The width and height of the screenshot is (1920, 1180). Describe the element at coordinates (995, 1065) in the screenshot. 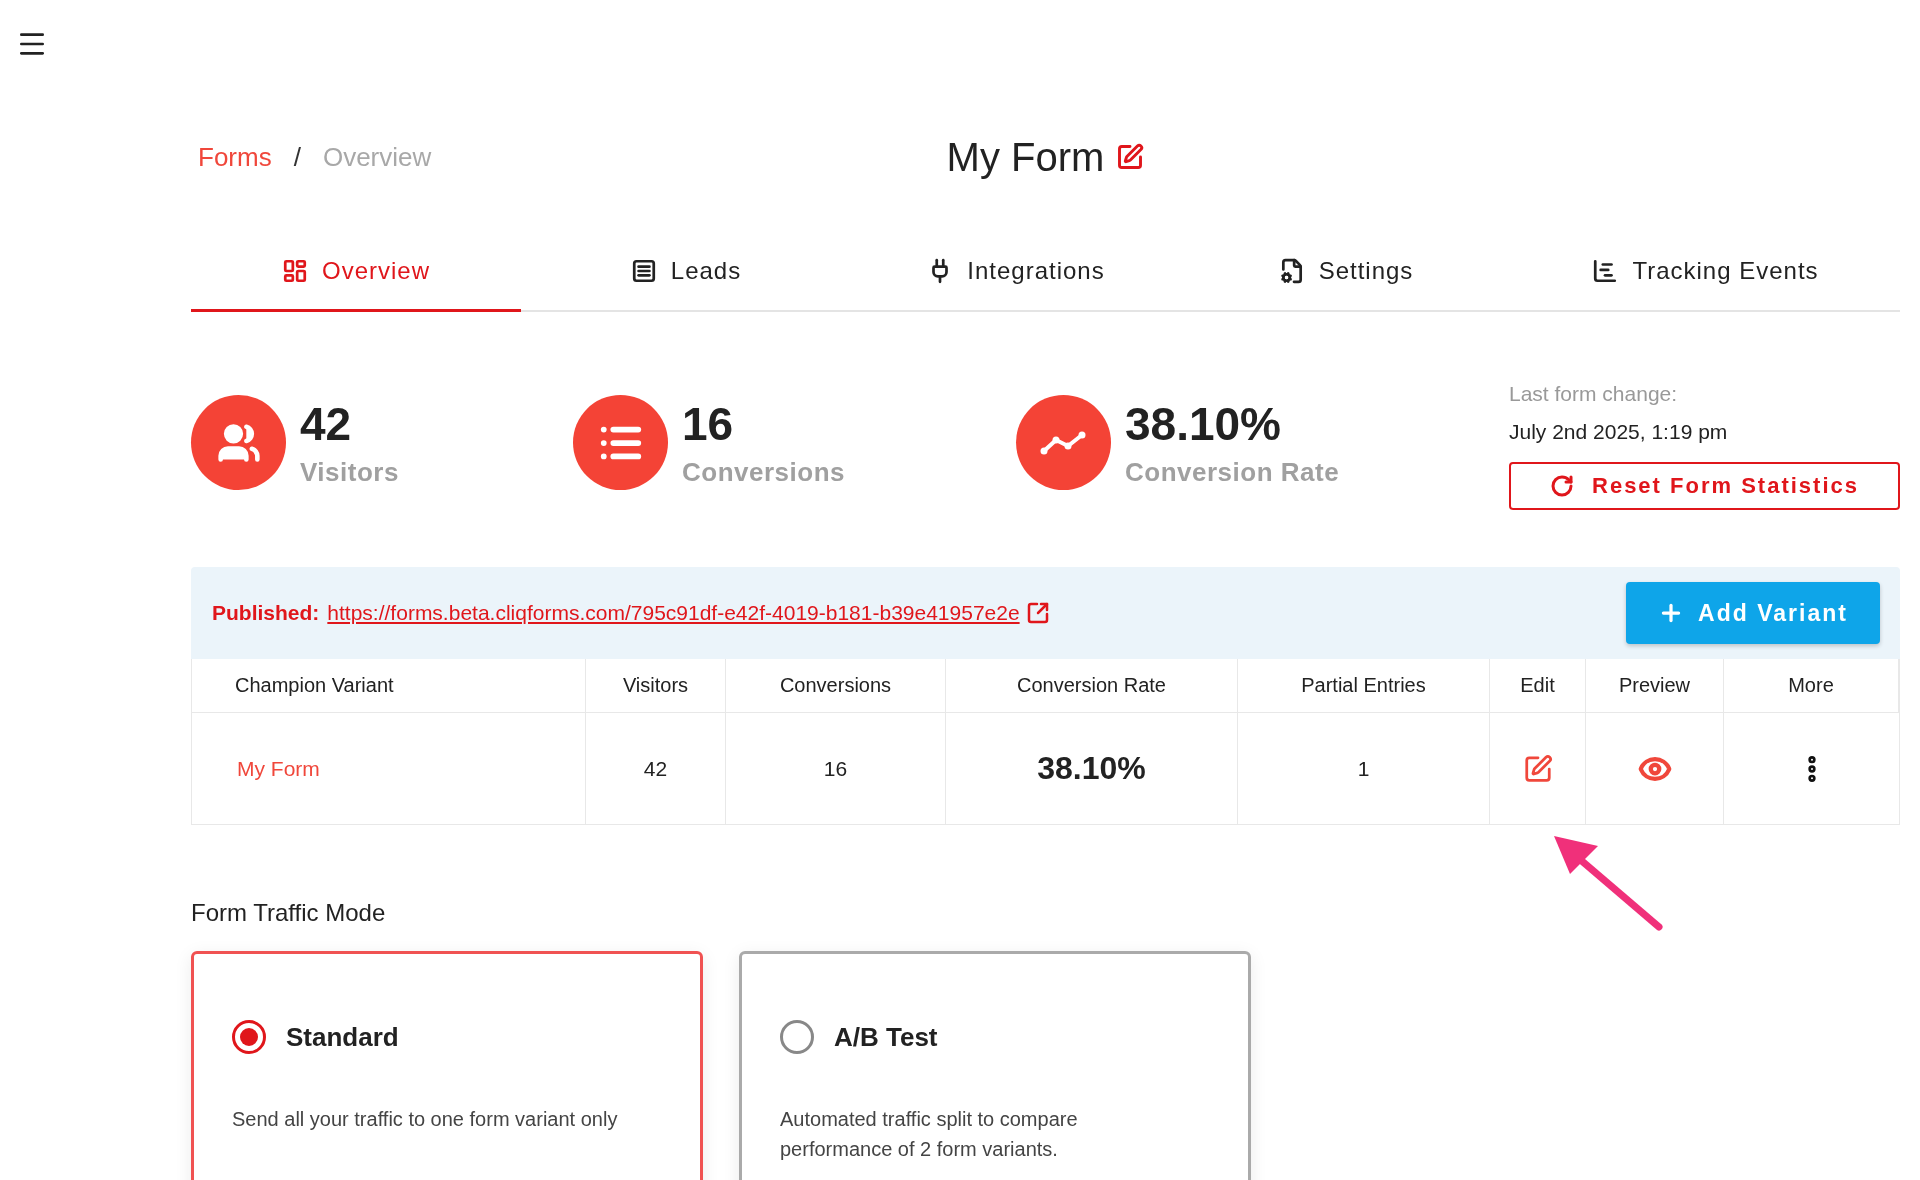

I see `traffic-mode-card: A/B Test Automated traffic split to compare performance of 2 form variants.` at that location.